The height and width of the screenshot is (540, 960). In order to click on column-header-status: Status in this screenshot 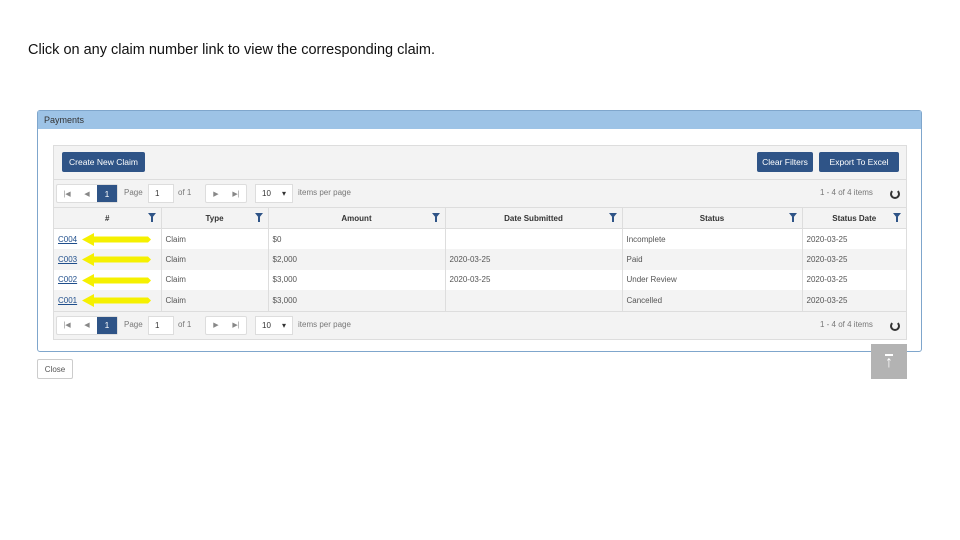, I will do `click(712, 218)`.